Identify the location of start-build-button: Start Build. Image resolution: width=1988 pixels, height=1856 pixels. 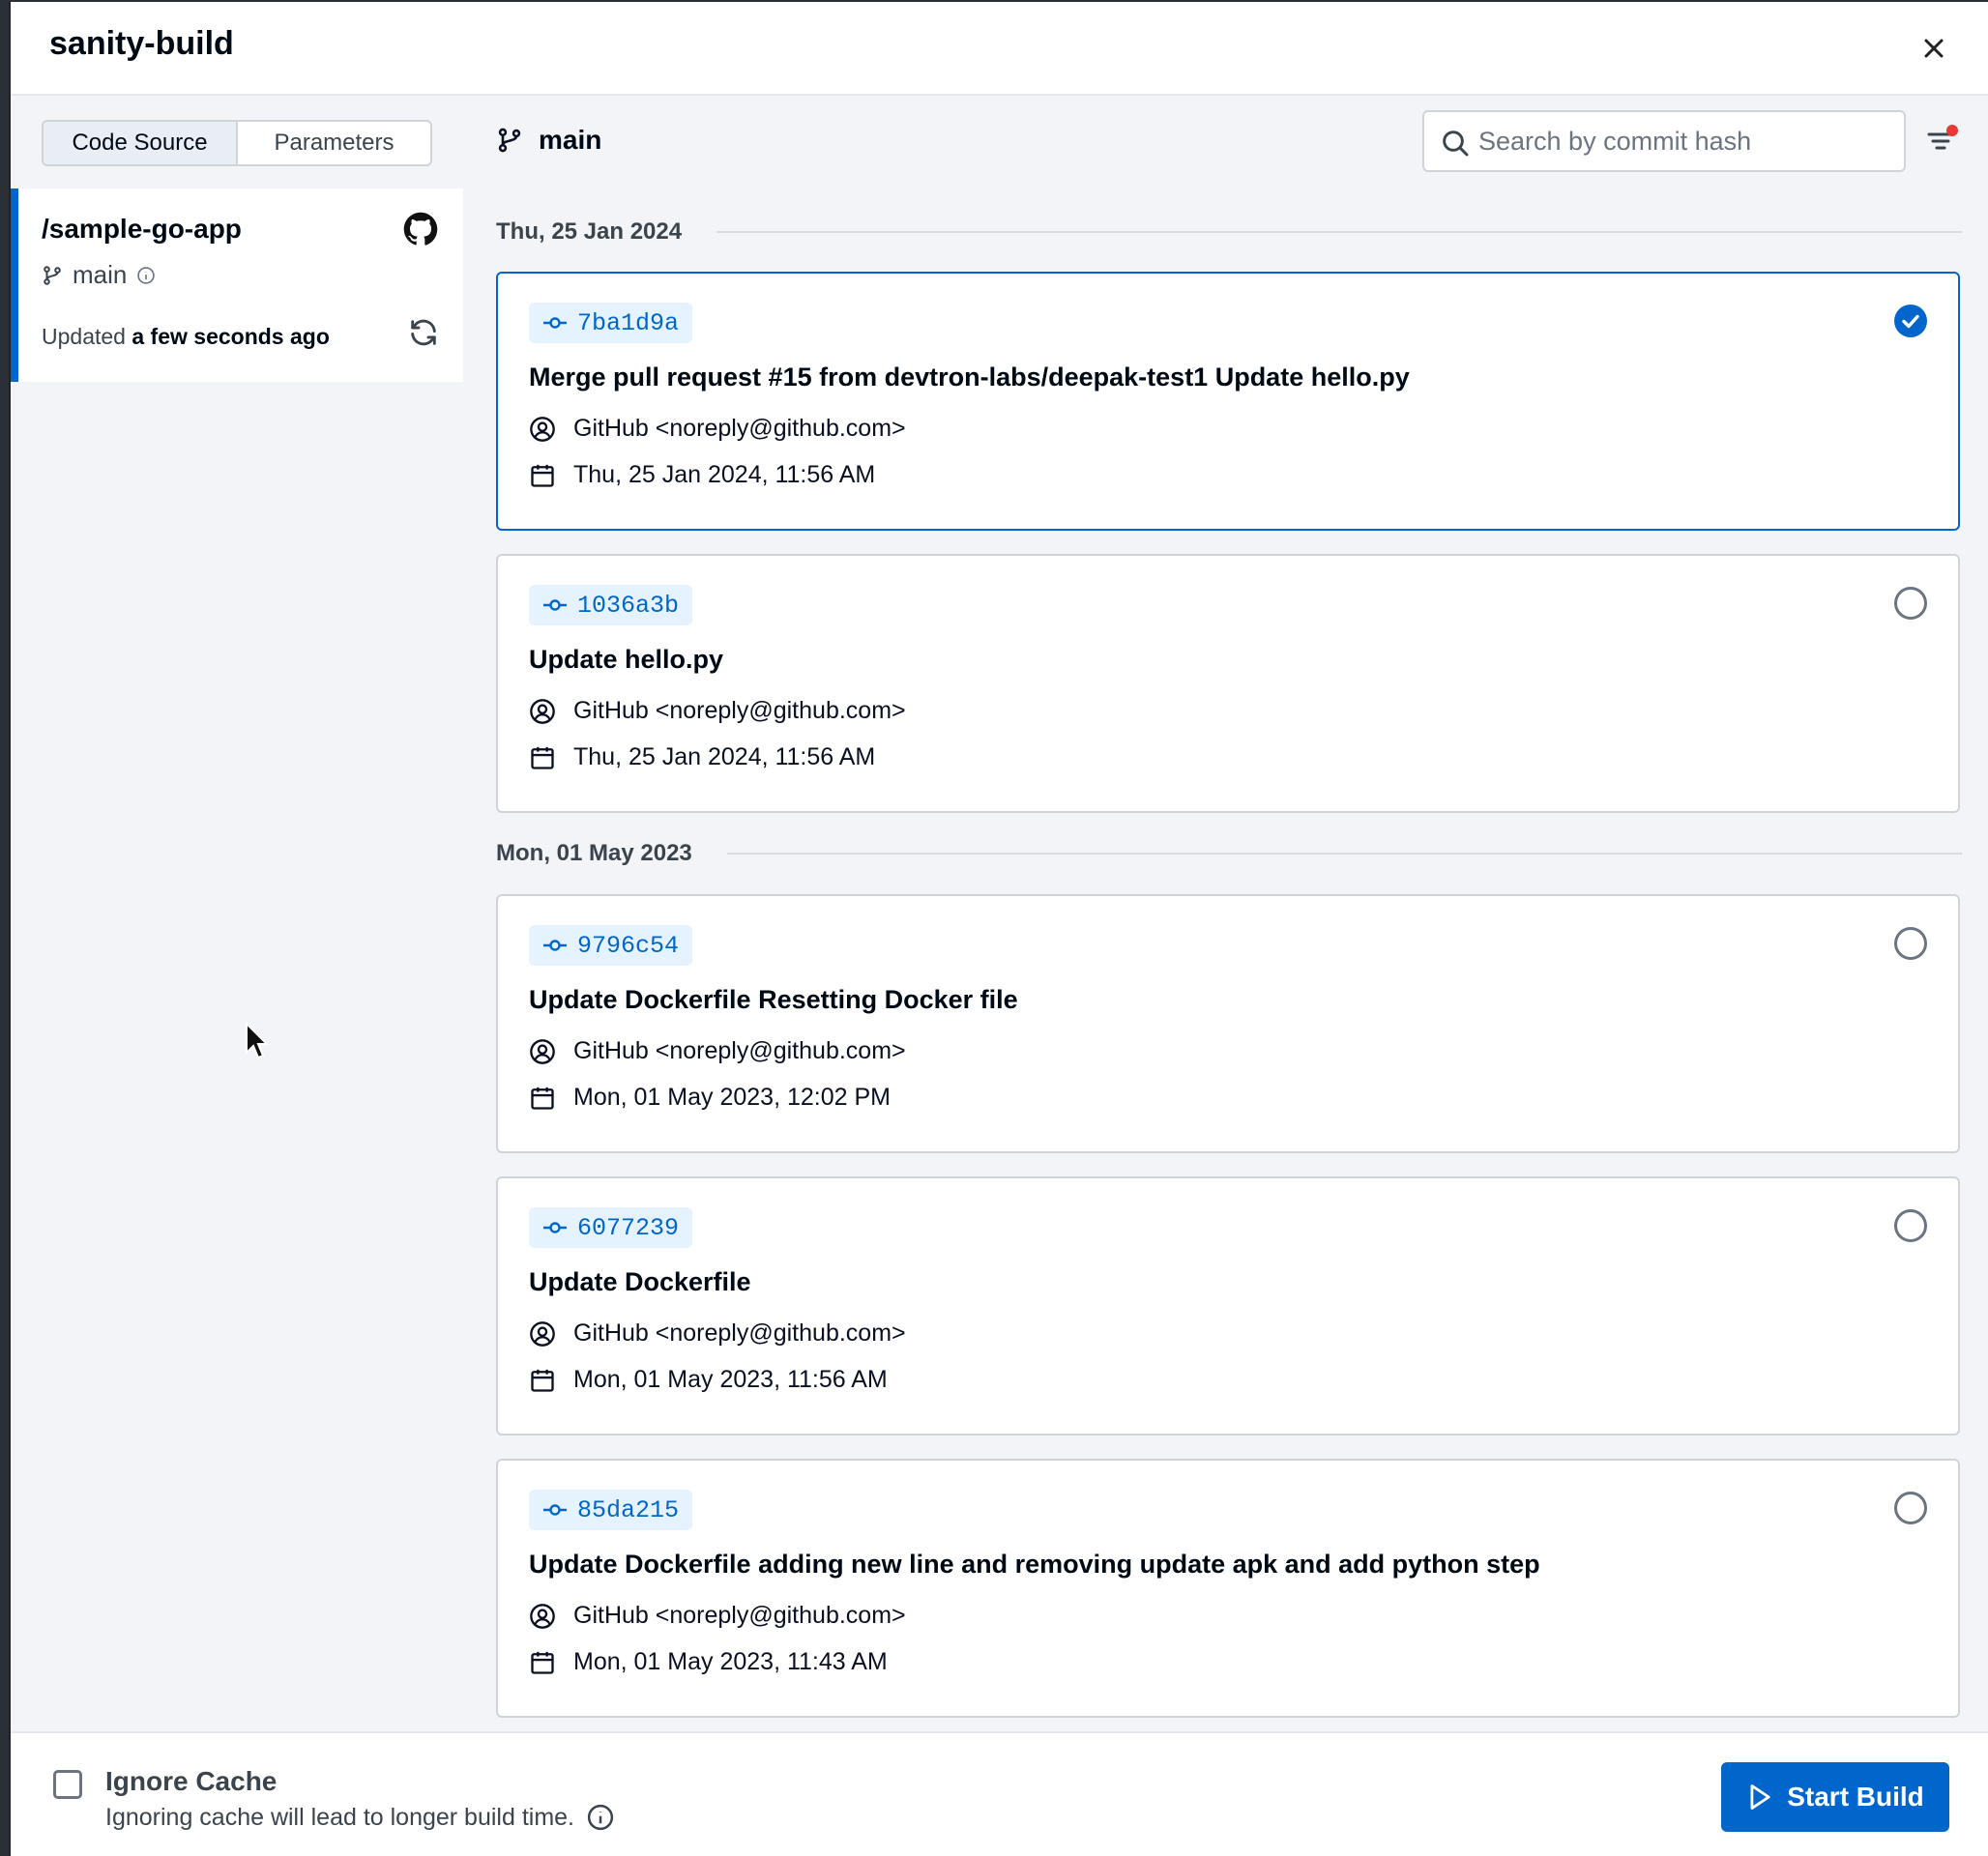
(1835, 1797).